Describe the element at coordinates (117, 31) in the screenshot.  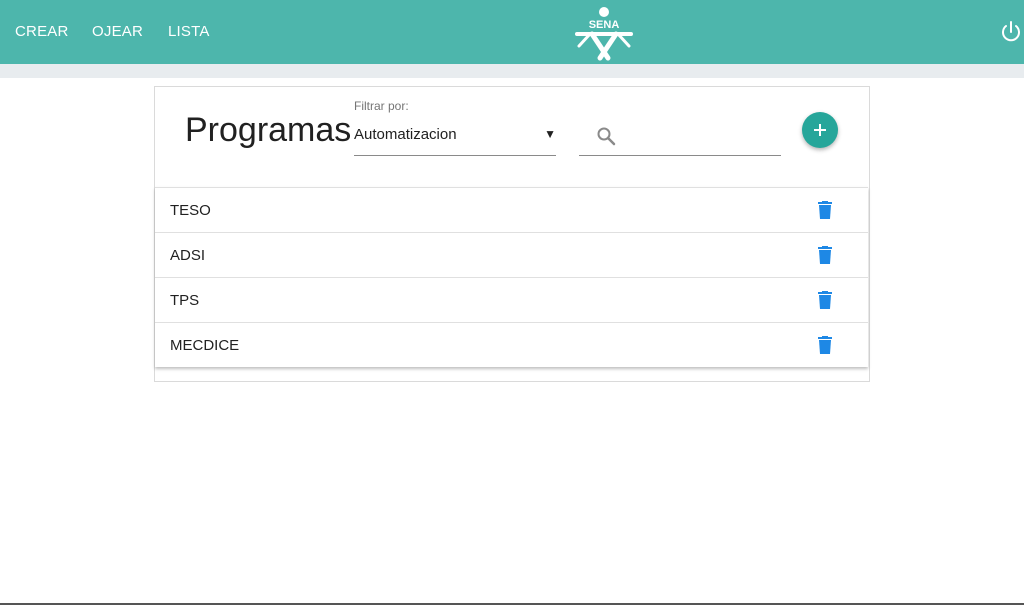
I see `nav-link-ojear: OJEAR` at that location.